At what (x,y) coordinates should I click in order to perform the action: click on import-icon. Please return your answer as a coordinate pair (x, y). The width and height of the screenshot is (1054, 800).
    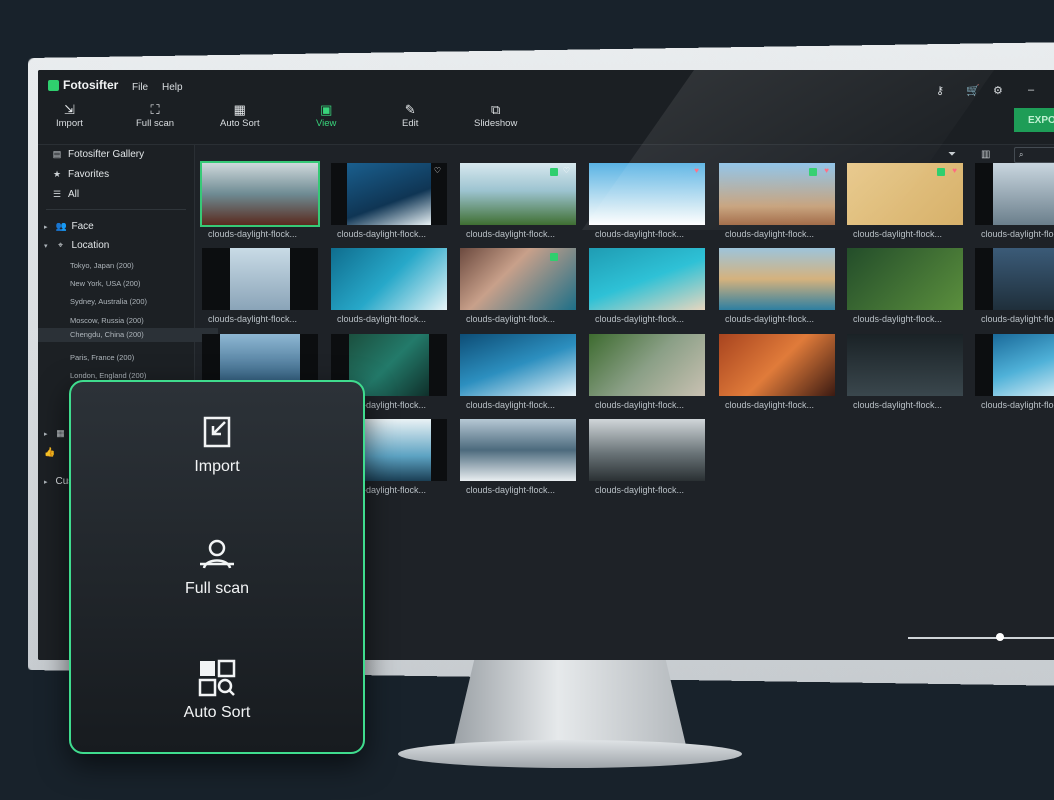
    Looking at the image, I should click on (217, 432).